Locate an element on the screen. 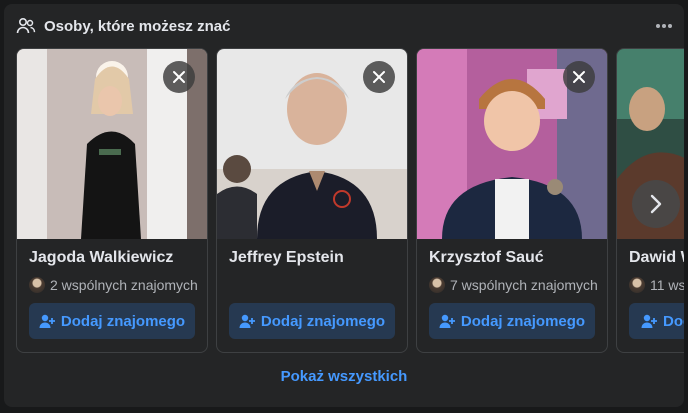 The image size is (688, 413). section-header: Osoby, które możesz znać is located at coordinates (123, 26).